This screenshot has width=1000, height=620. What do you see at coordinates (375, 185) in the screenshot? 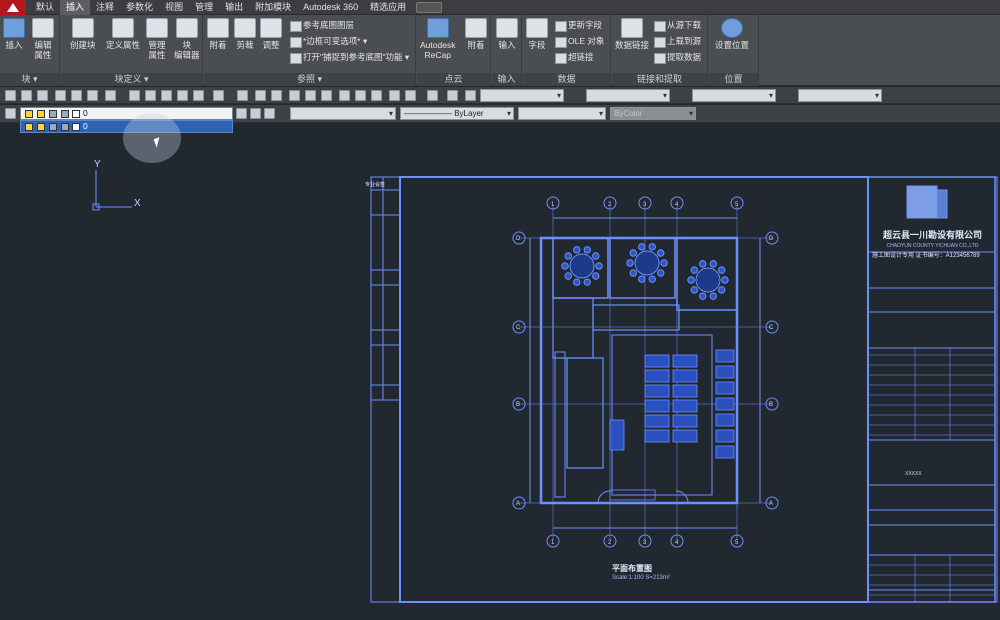
I see `countersign-label: 专业会签` at bounding box center [375, 185].